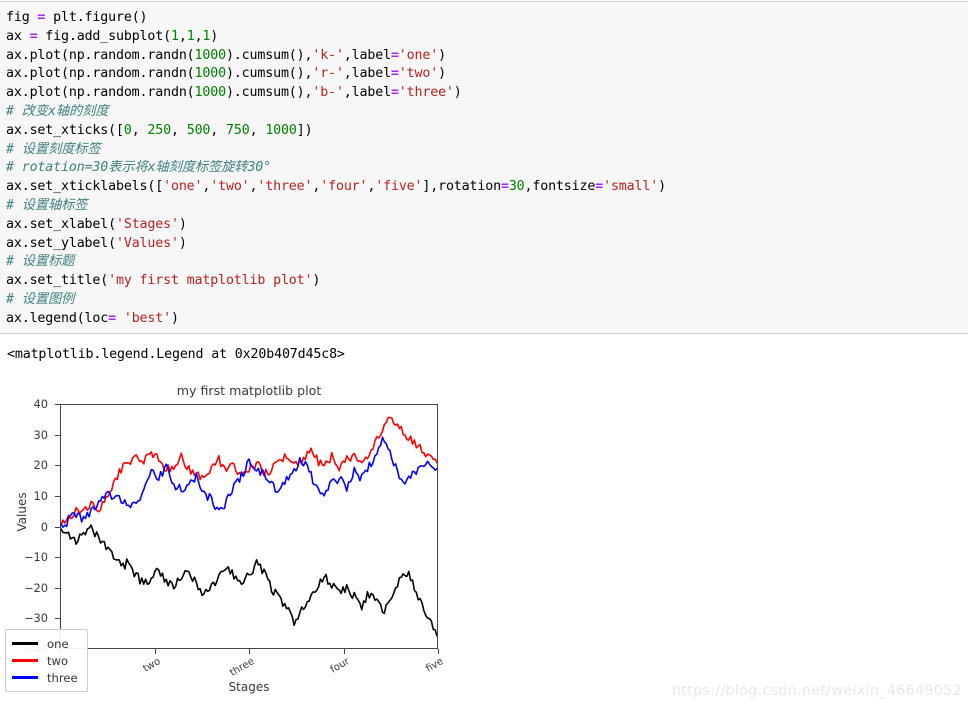 The height and width of the screenshot is (707, 968). Describe the element at coordinates (418, 74) in the screenshot. I see `code-token-str: 'two'` at that location.